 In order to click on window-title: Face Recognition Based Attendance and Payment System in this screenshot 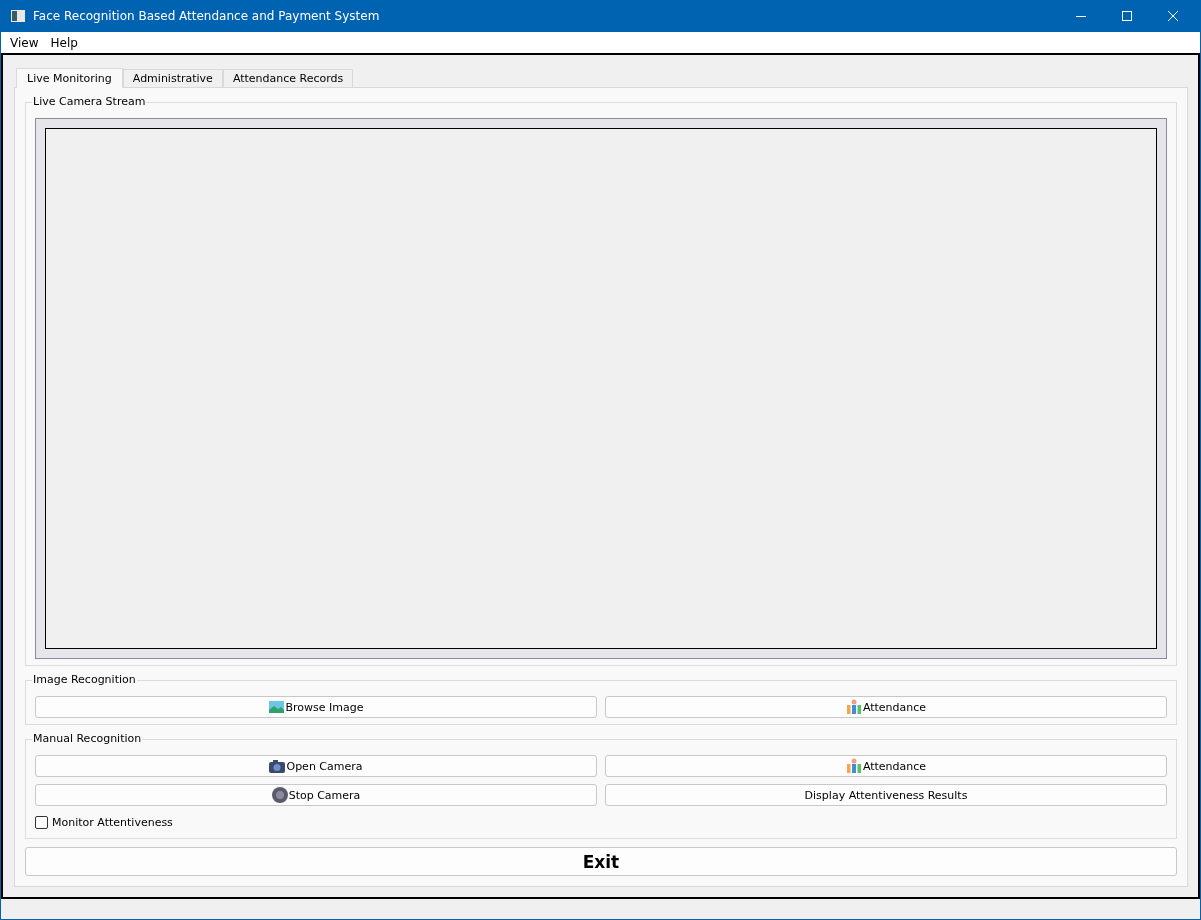, I will do `click(207, 16)`.